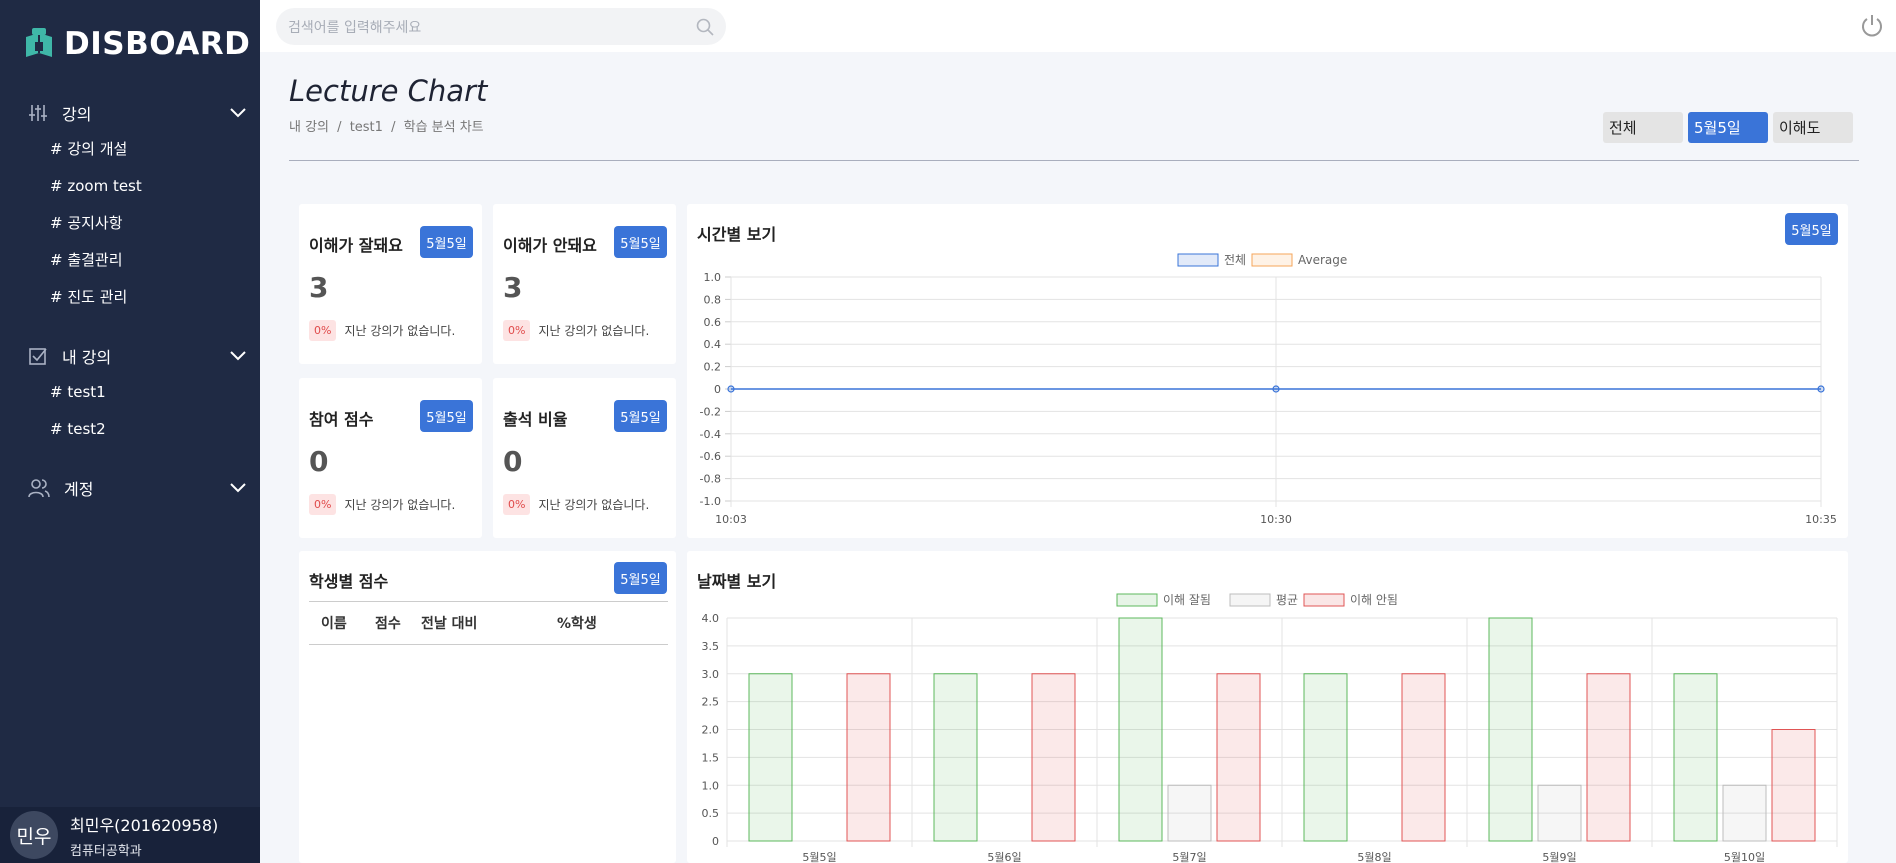 The image size is (1896, 863). I want to click on y-tick-label: 0.4, so click(713, 344).